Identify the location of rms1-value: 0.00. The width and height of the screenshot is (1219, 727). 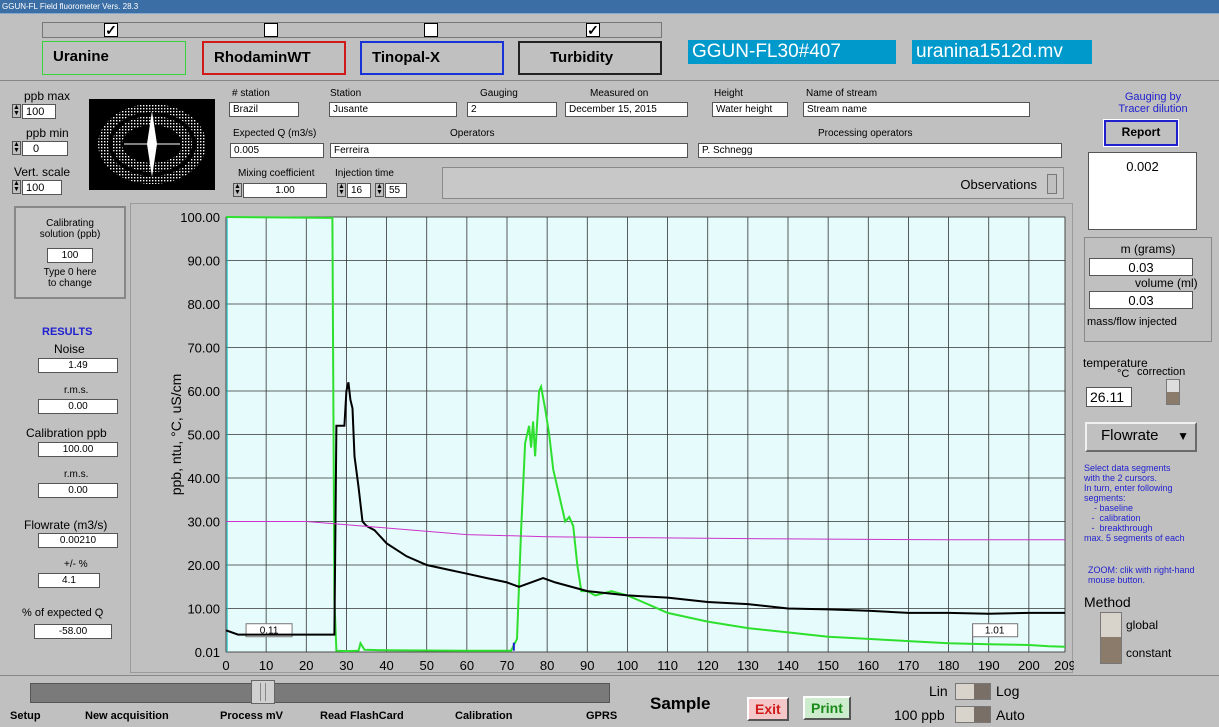
(78, 406).